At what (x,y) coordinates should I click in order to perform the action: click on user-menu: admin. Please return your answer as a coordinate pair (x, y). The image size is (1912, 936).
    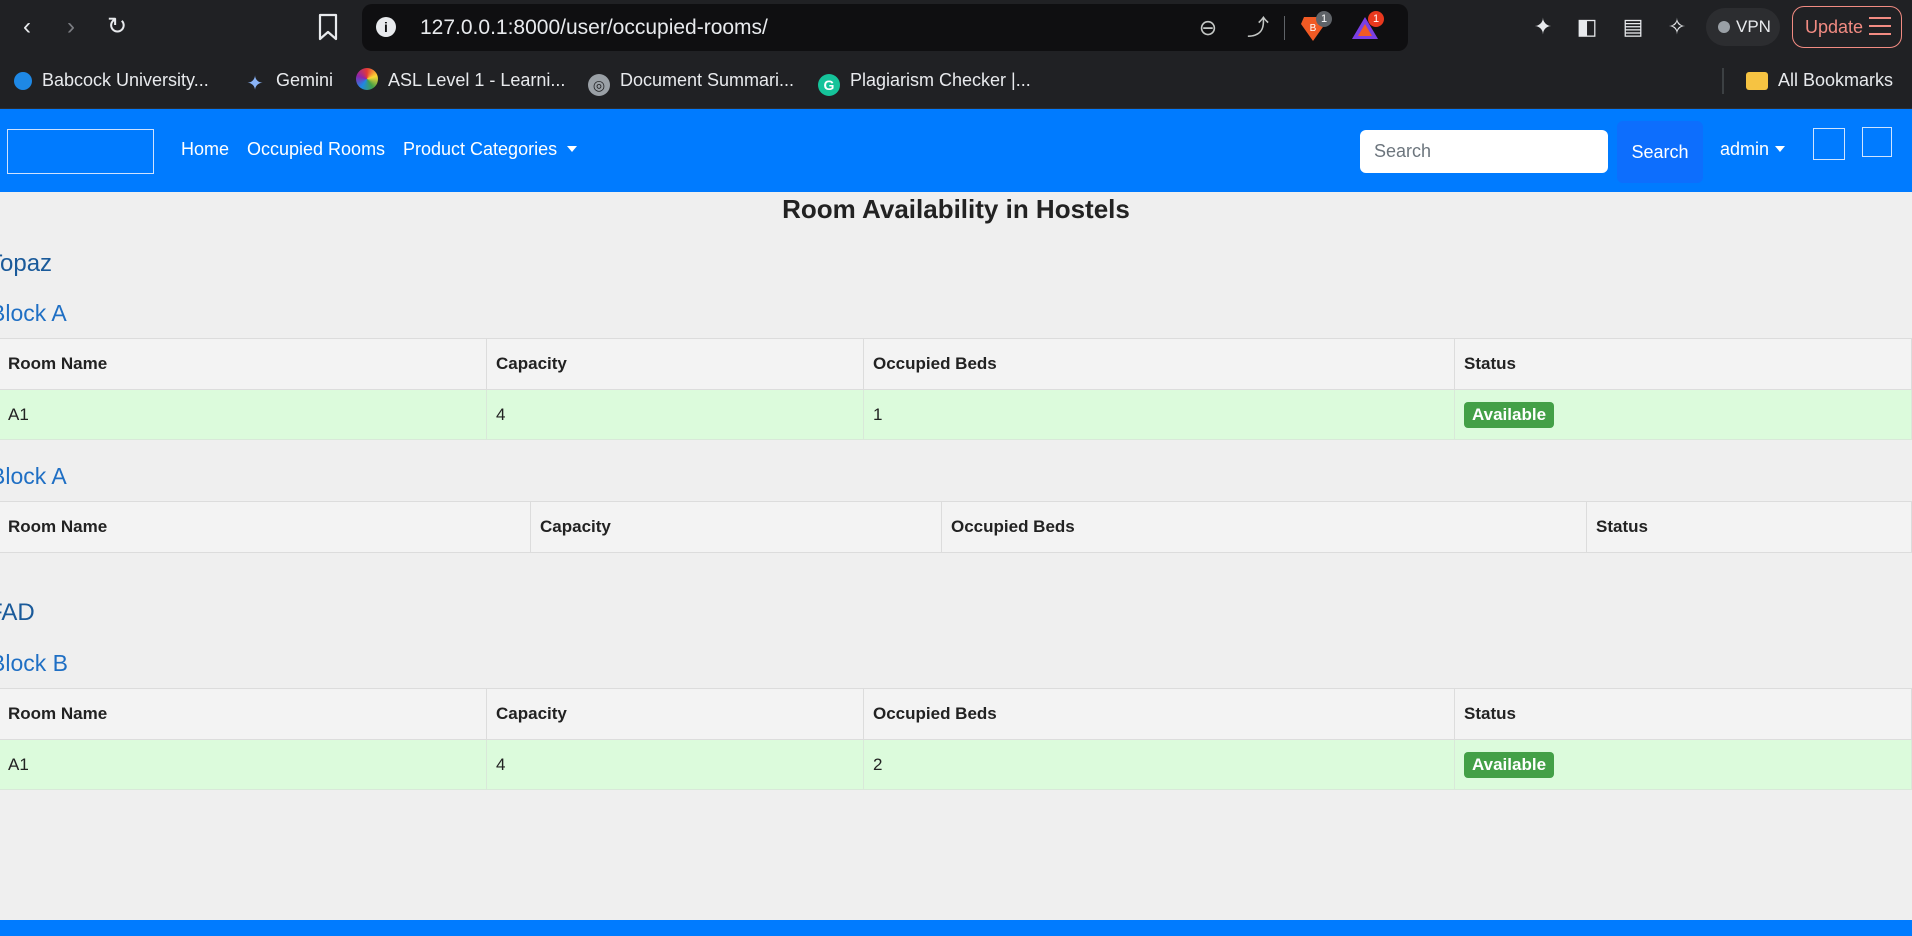
    Looking at the image, I should click on (1753, 149).